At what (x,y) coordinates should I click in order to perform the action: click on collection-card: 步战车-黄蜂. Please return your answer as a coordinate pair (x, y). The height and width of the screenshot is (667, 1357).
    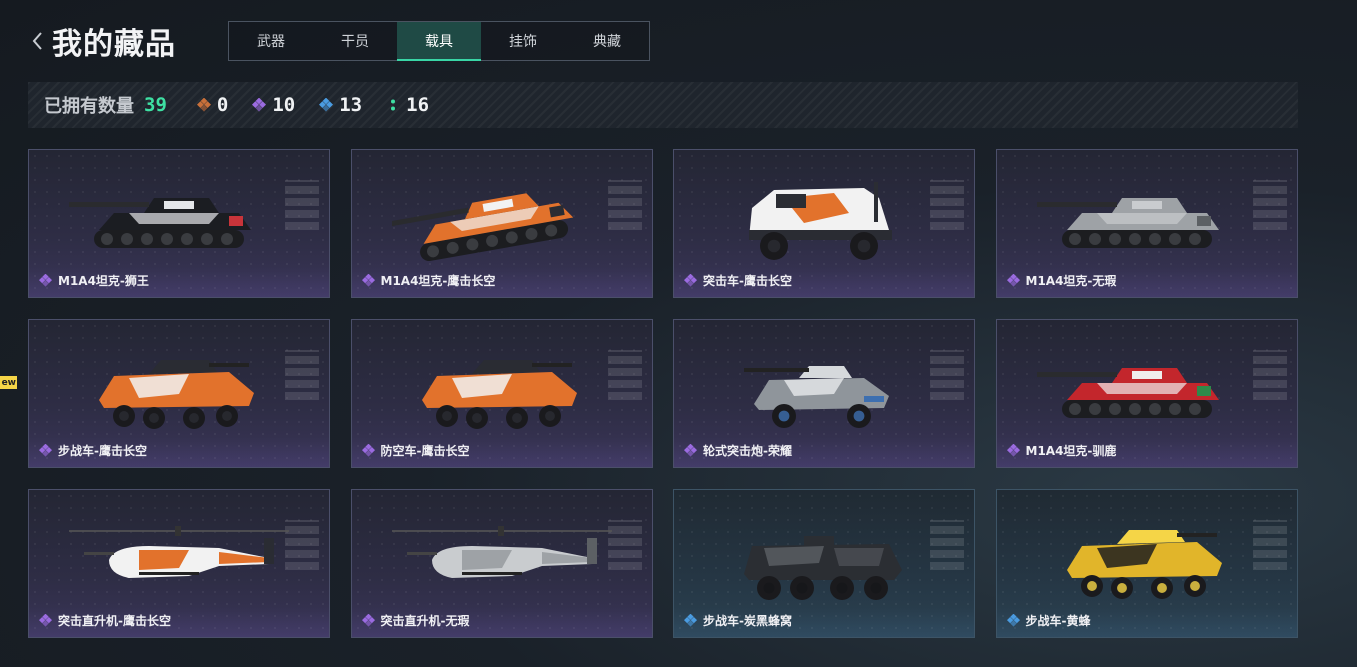
    Looking at the image, I should click on (1146, 563).